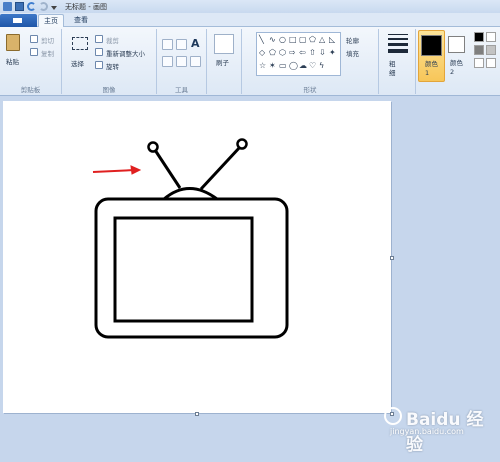 The image size is (500, 462). I want to click on callout-cloud-shape-icon: ☁, so click(303, 65).